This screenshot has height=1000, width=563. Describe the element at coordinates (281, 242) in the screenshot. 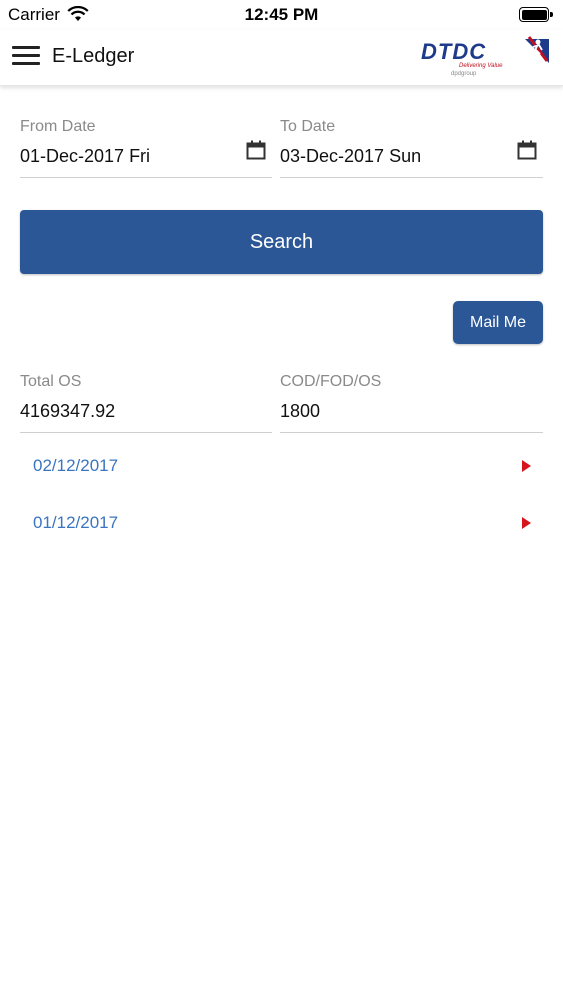

I see `search-button: Search` at that location.